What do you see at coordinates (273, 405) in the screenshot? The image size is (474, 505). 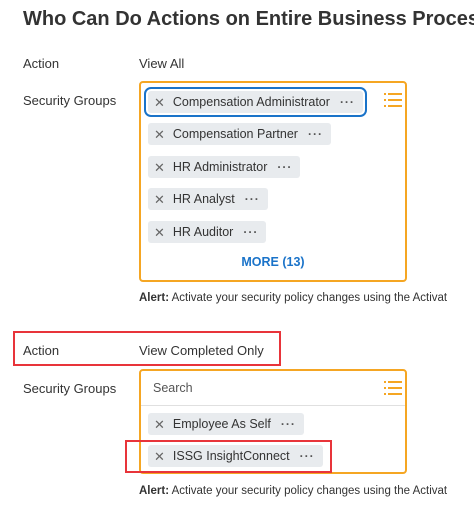 I see `divider` at bounding box center [273, 405].